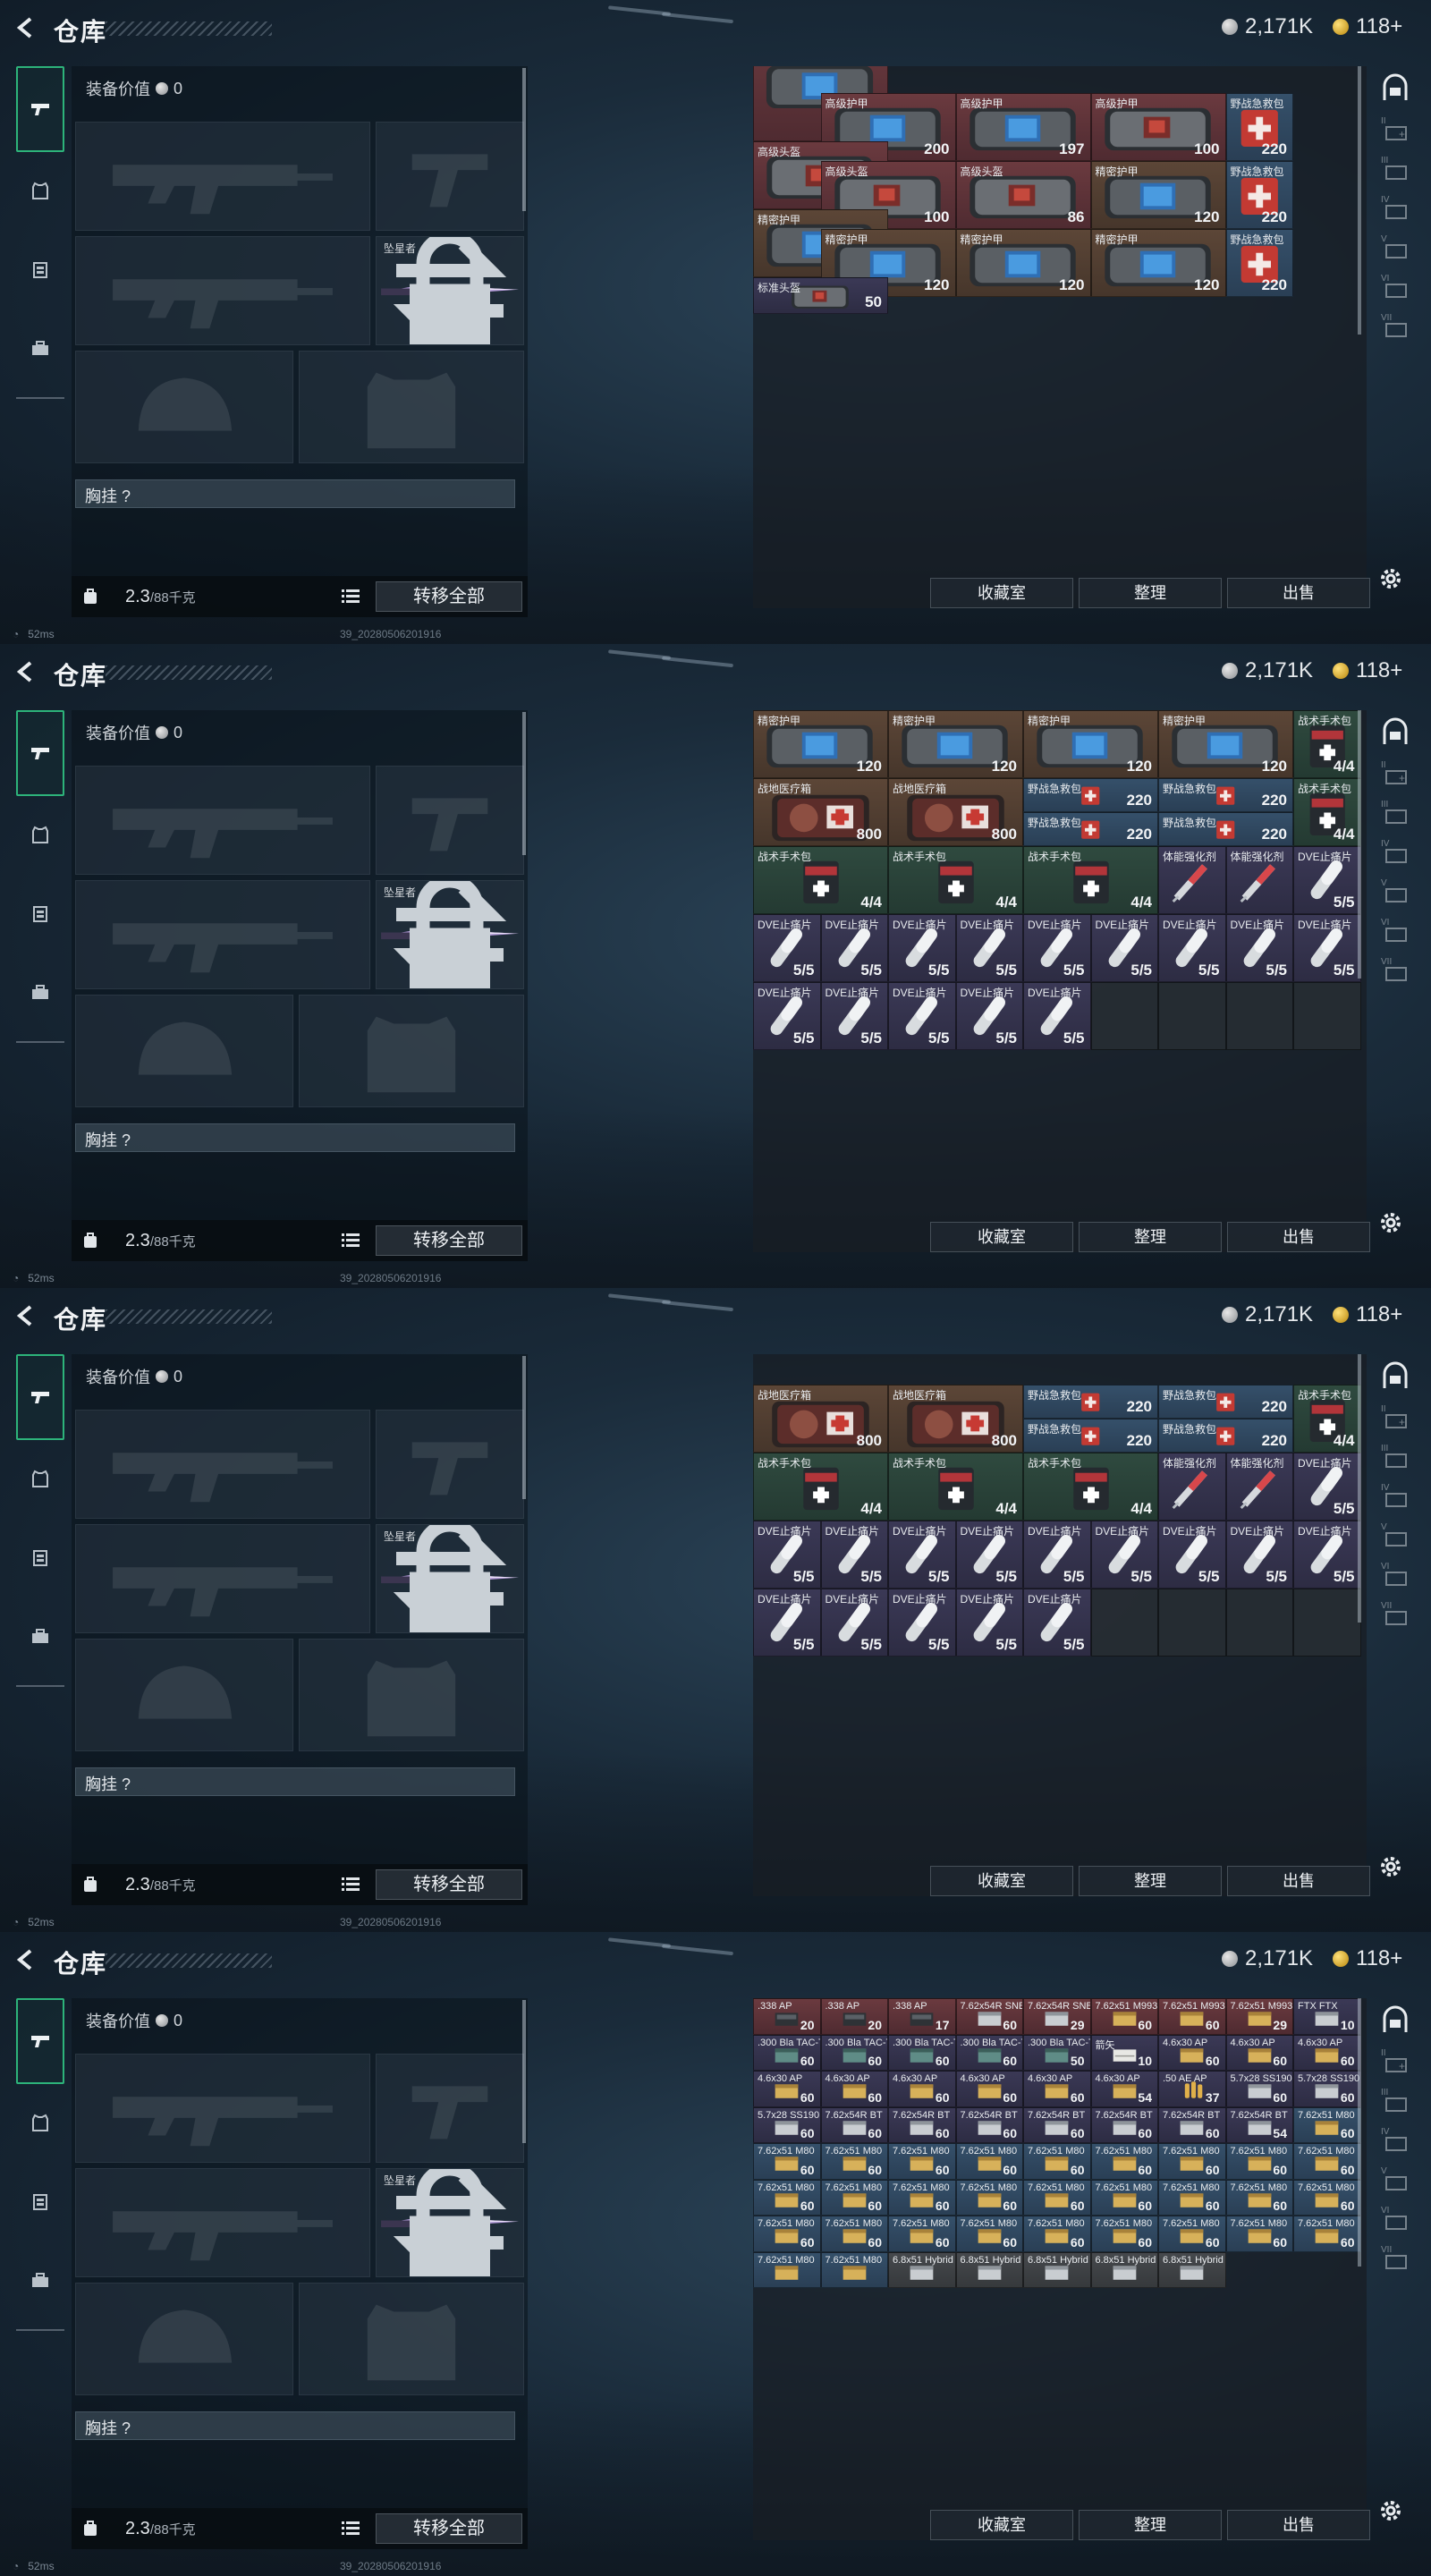 The image size is (1431, 2576). I want to click on storage-tab-overview, so click(1395, 735).